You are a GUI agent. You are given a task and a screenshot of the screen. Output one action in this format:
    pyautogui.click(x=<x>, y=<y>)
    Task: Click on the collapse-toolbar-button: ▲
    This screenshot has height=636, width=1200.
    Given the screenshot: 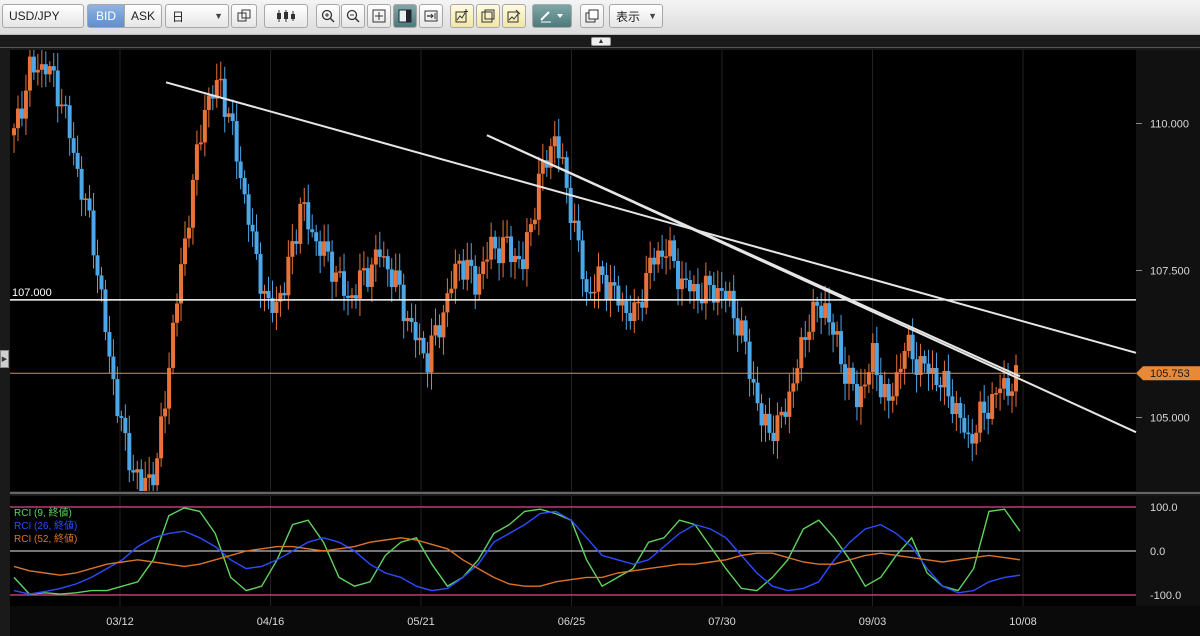 What is the action you would take?
    pyautogui.click(x=601, y=41)
    